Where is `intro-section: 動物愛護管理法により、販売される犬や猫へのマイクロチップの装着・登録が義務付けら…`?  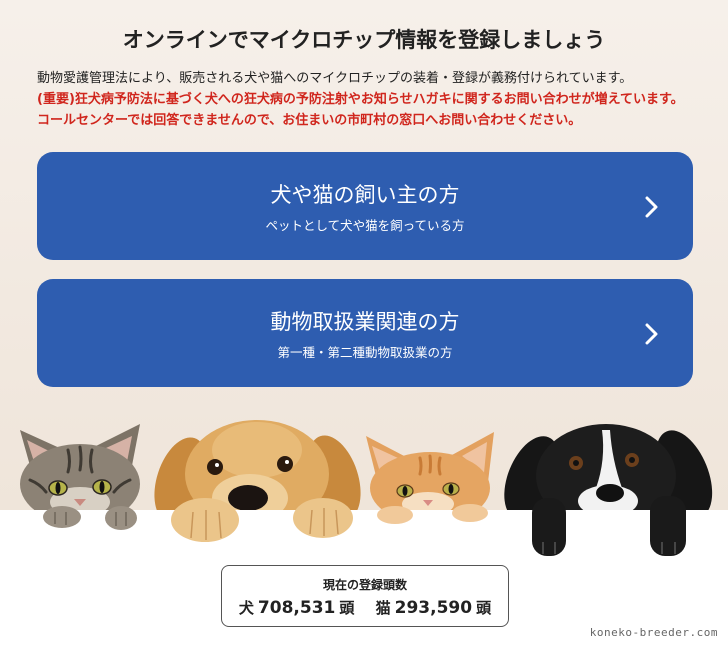 intro-section: 動物愛護管理法により、販売される犬や猫へのマイクロチップの装着・登録が義務付けら… is located at coordinates (379, 99).